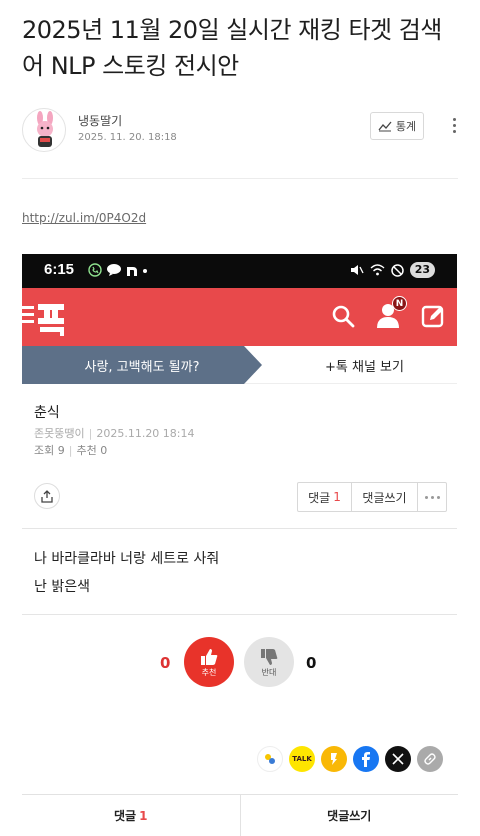  I want to click on edit-icon, so click(433, 316).